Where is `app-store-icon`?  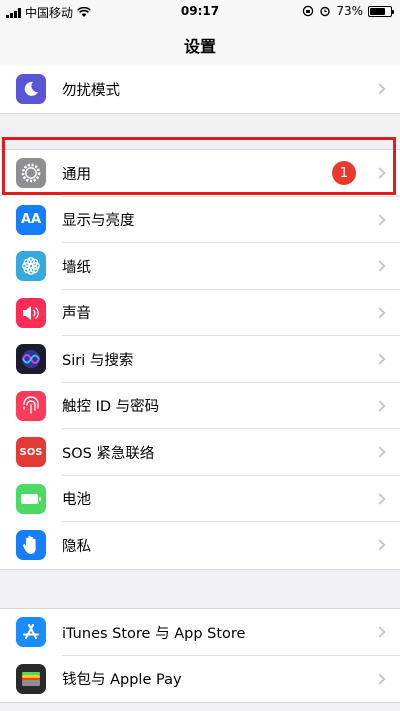 app-store-icon is located at coordinates (31, 632).